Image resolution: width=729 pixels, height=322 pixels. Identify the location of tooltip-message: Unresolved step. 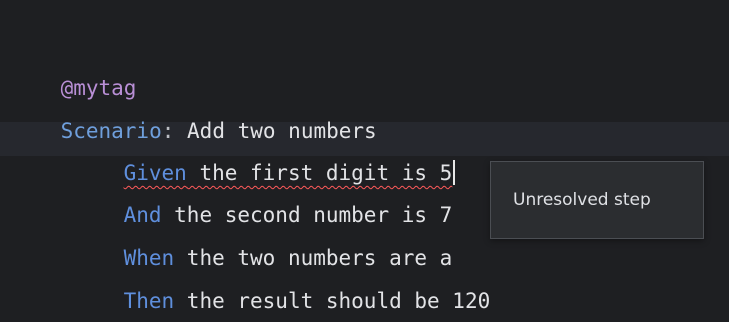
(582, 200).